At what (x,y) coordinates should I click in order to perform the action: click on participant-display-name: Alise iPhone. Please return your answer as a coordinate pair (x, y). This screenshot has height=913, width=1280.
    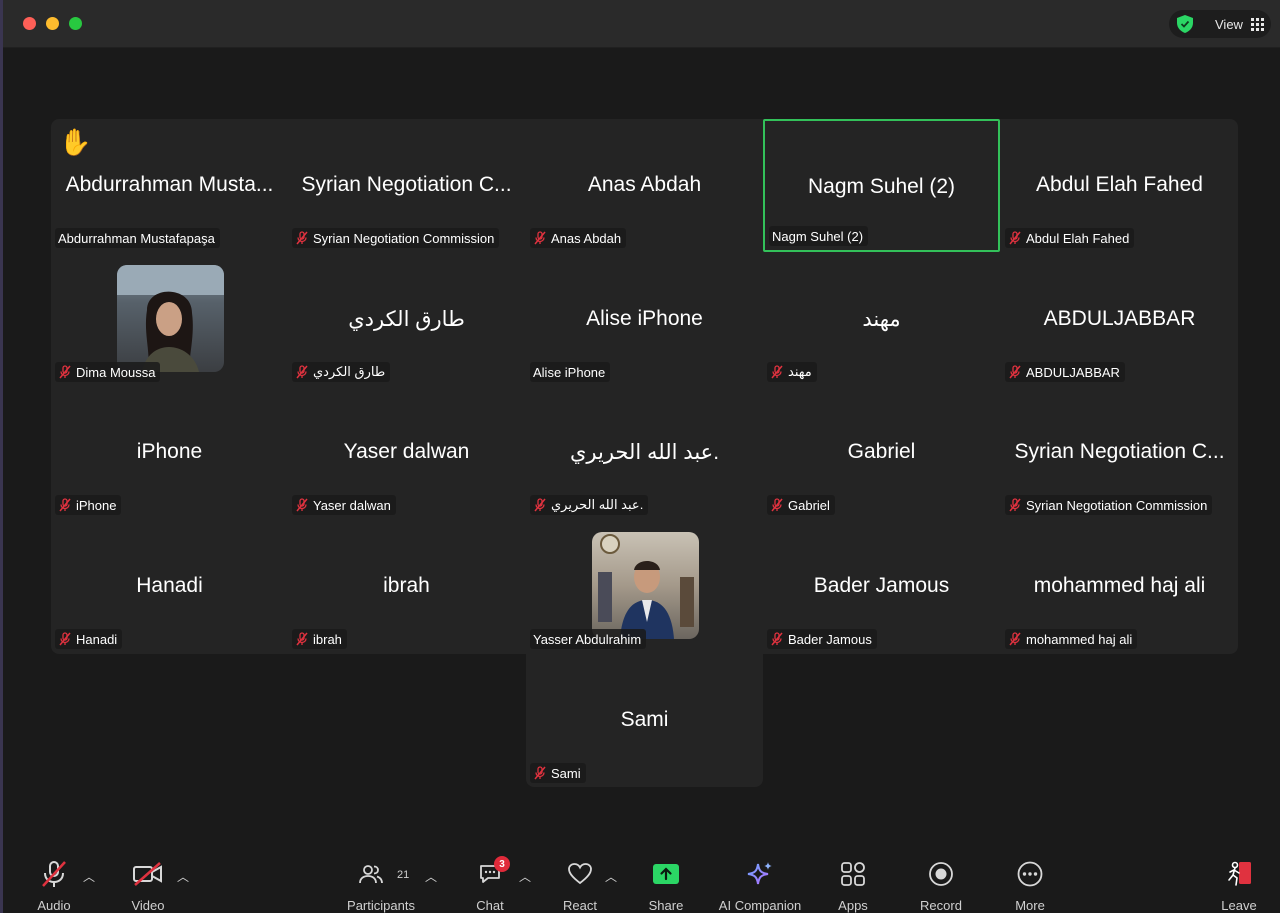
    Looking at the image, I should click on (644, 318).